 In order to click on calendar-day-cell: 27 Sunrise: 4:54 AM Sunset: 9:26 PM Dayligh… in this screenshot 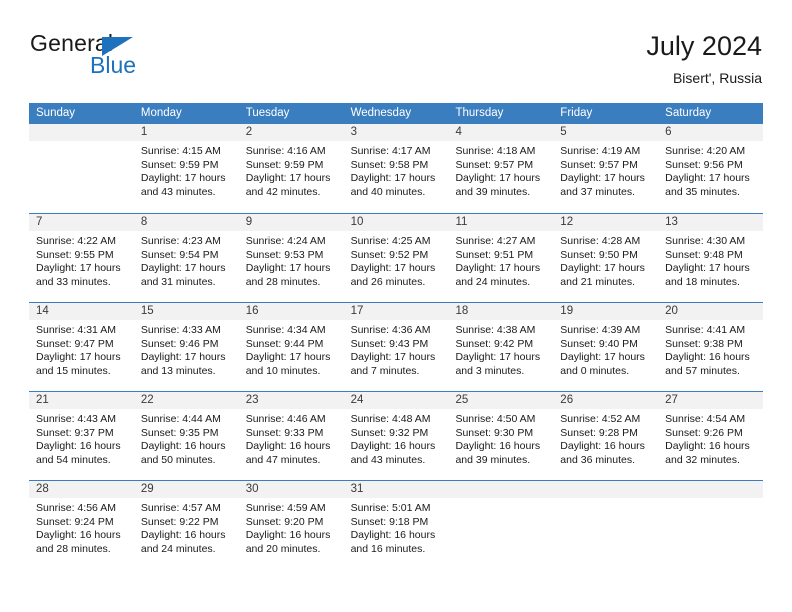, I will do `click(711, 436)`.